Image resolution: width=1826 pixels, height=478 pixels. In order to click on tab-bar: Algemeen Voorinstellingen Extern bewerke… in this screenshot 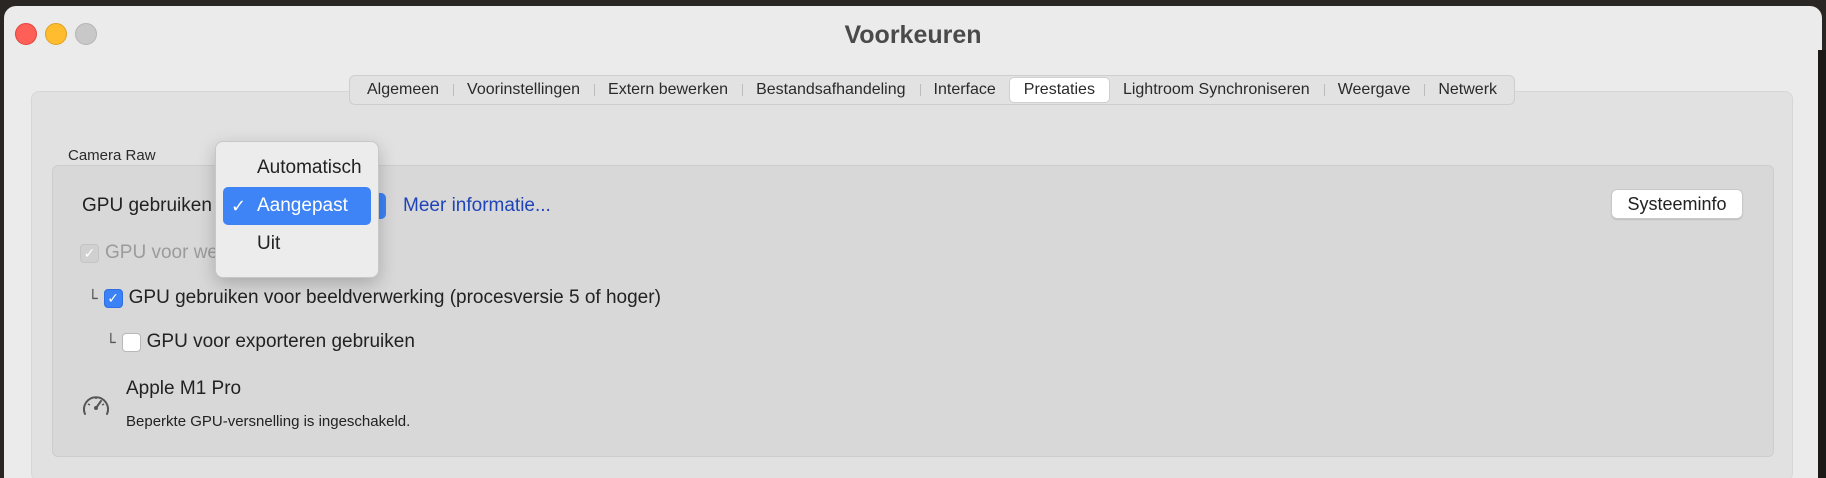, I will do `click(932, 90)`.